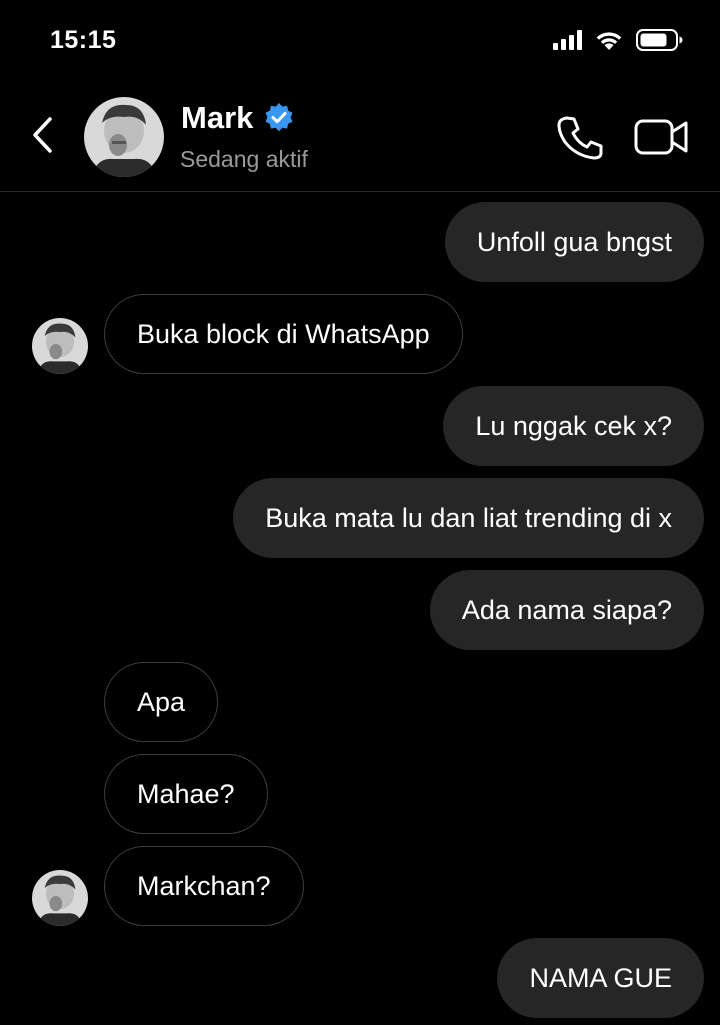 Image resolution: width=720 pixels, height=1025 pixels. I want to click on wifi-icon, so click(609, 40).